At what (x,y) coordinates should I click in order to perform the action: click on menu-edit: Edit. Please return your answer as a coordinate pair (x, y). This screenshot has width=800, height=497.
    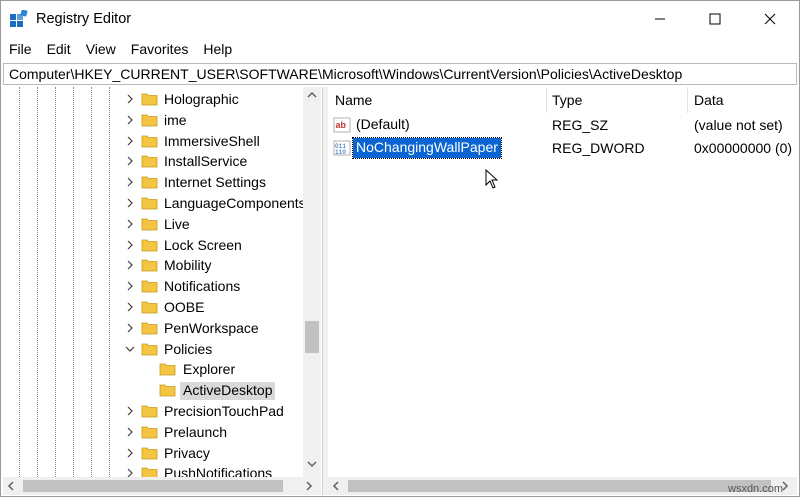
    Looking at the image, I should click on (58, 50).